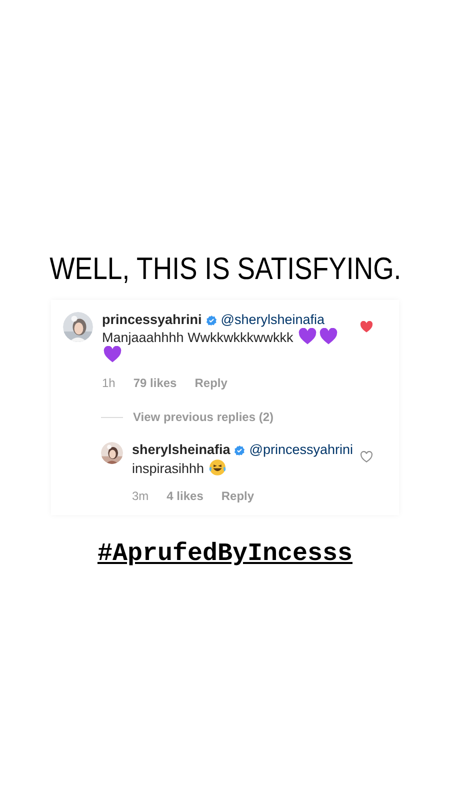 This screenshot has width=450, height=800. What do you see at coordinates (301, 450) in the screenshot?
I see `mention-link: @princessyahrini` at bounding box center [301, 450].